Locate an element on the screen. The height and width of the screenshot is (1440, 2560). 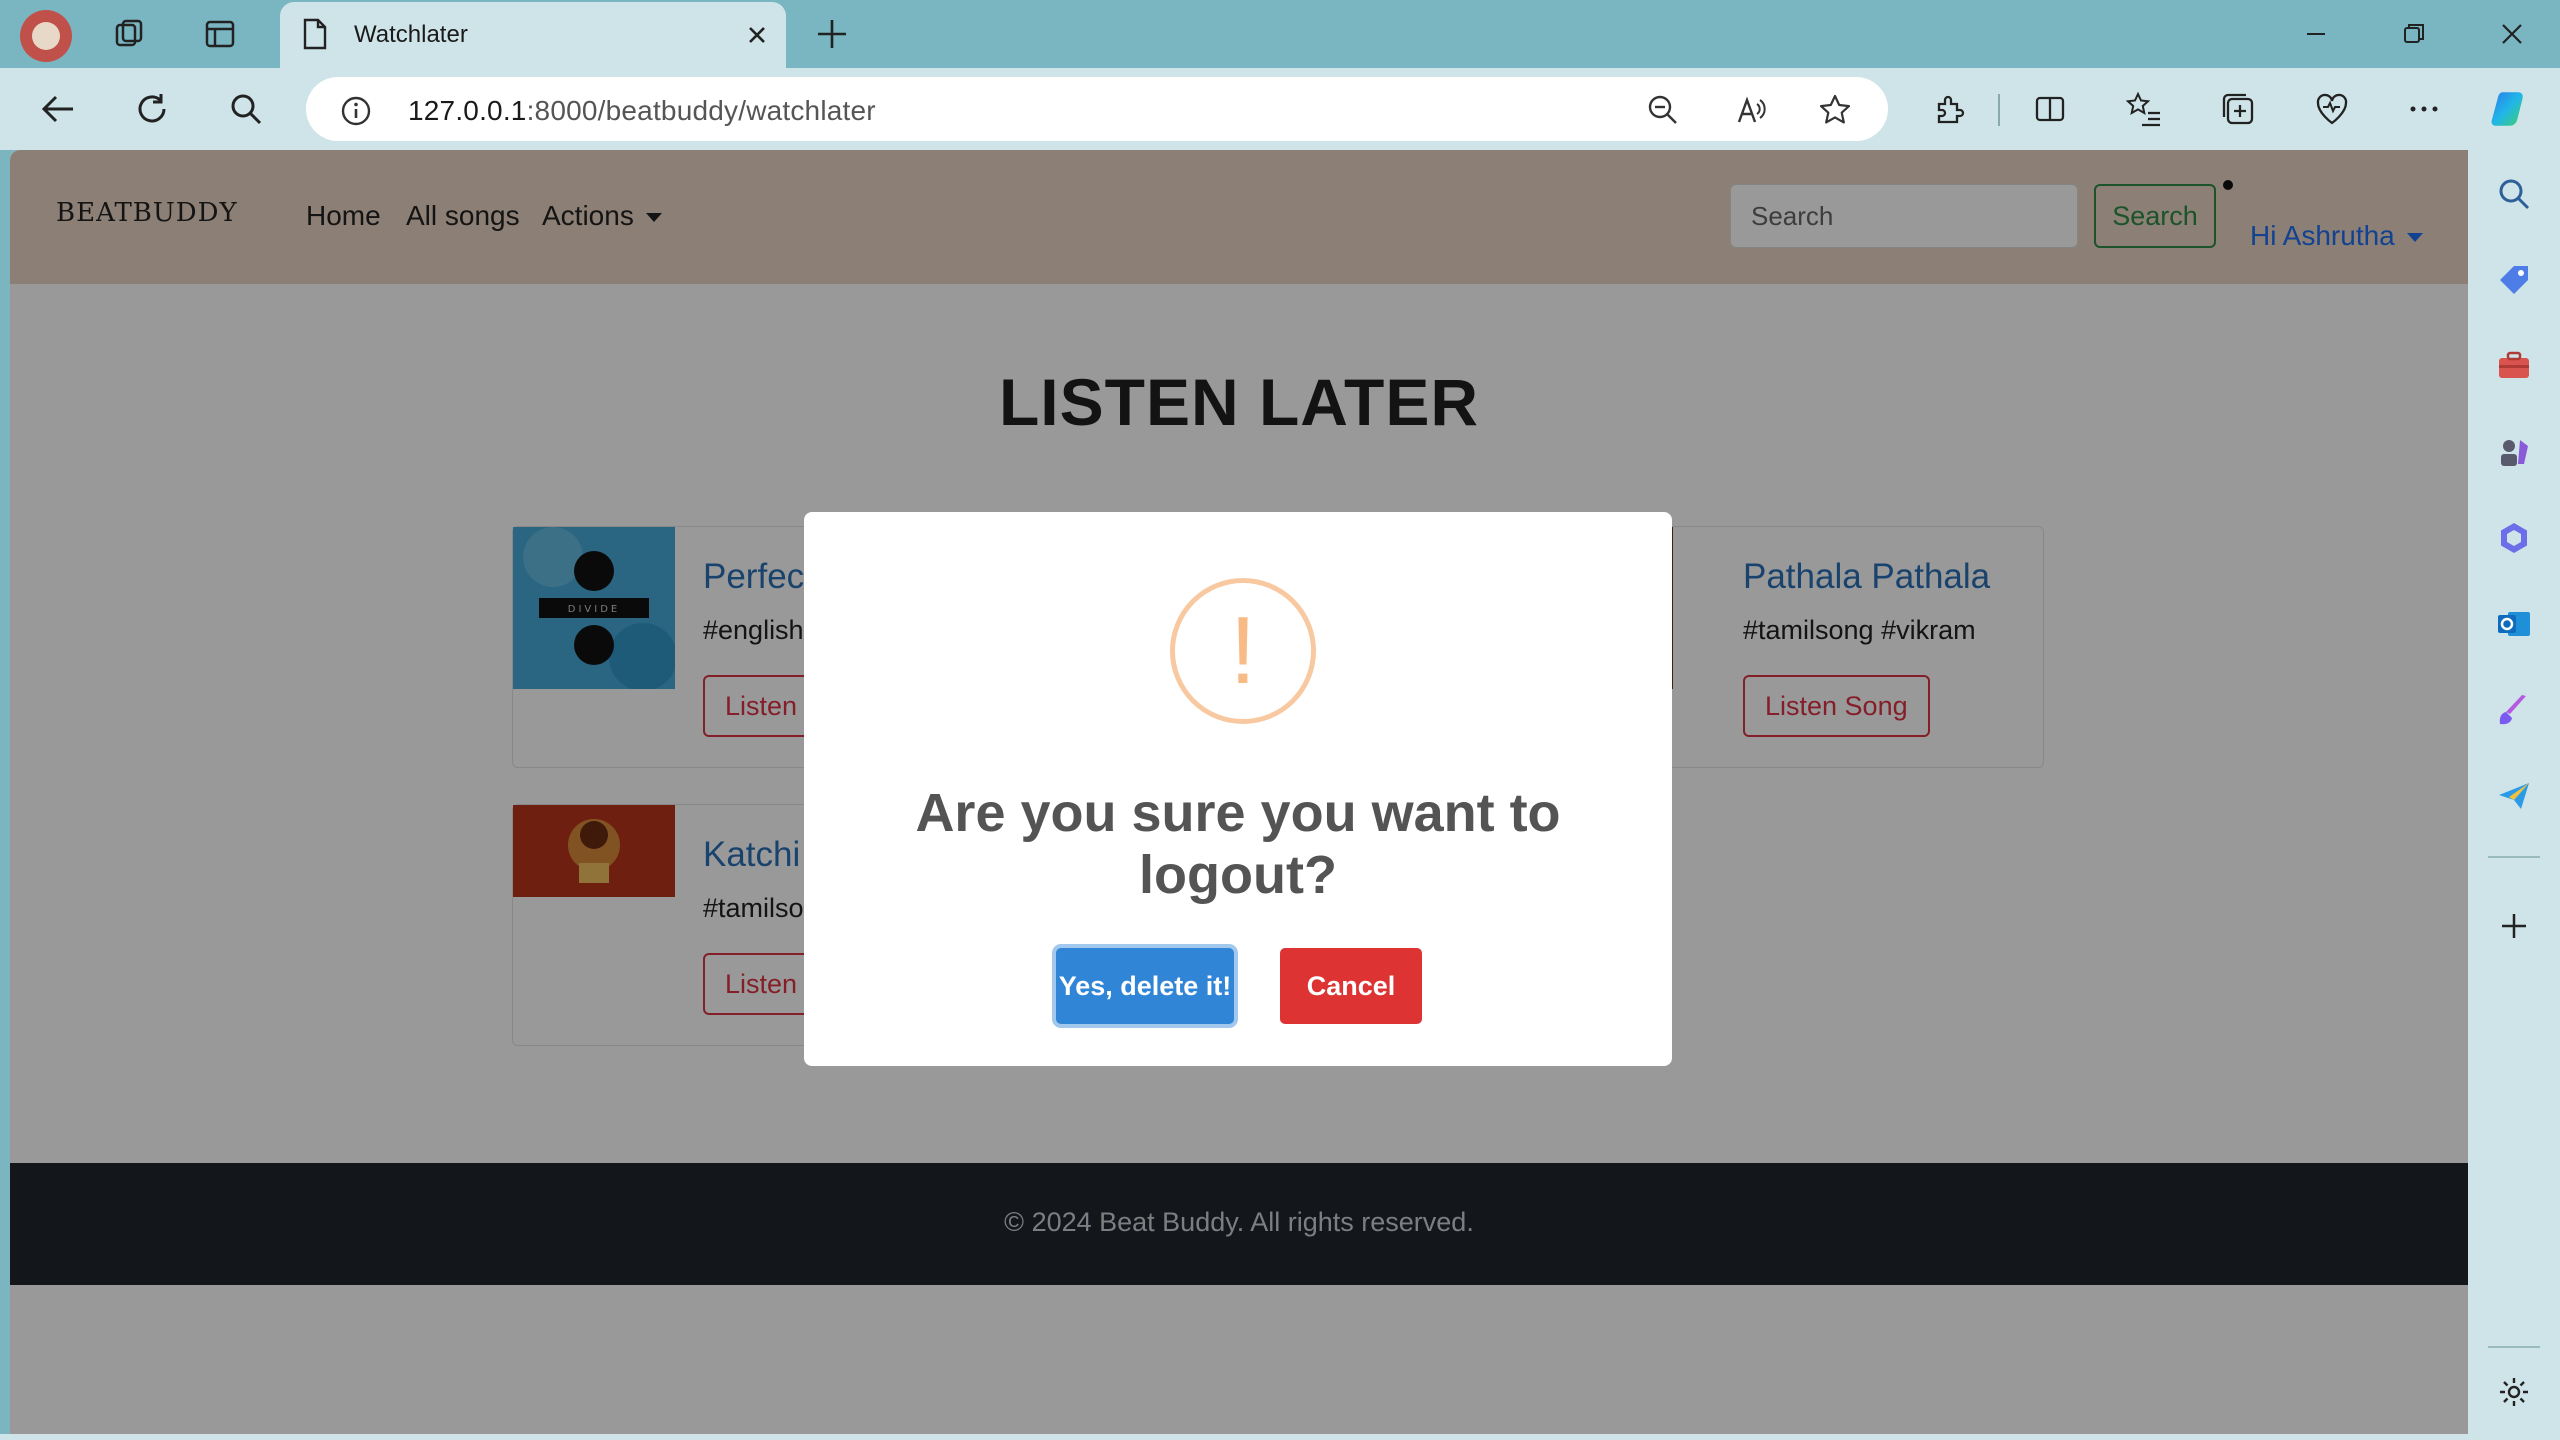
tab-actions-icon is located at coordinates (220, 34).